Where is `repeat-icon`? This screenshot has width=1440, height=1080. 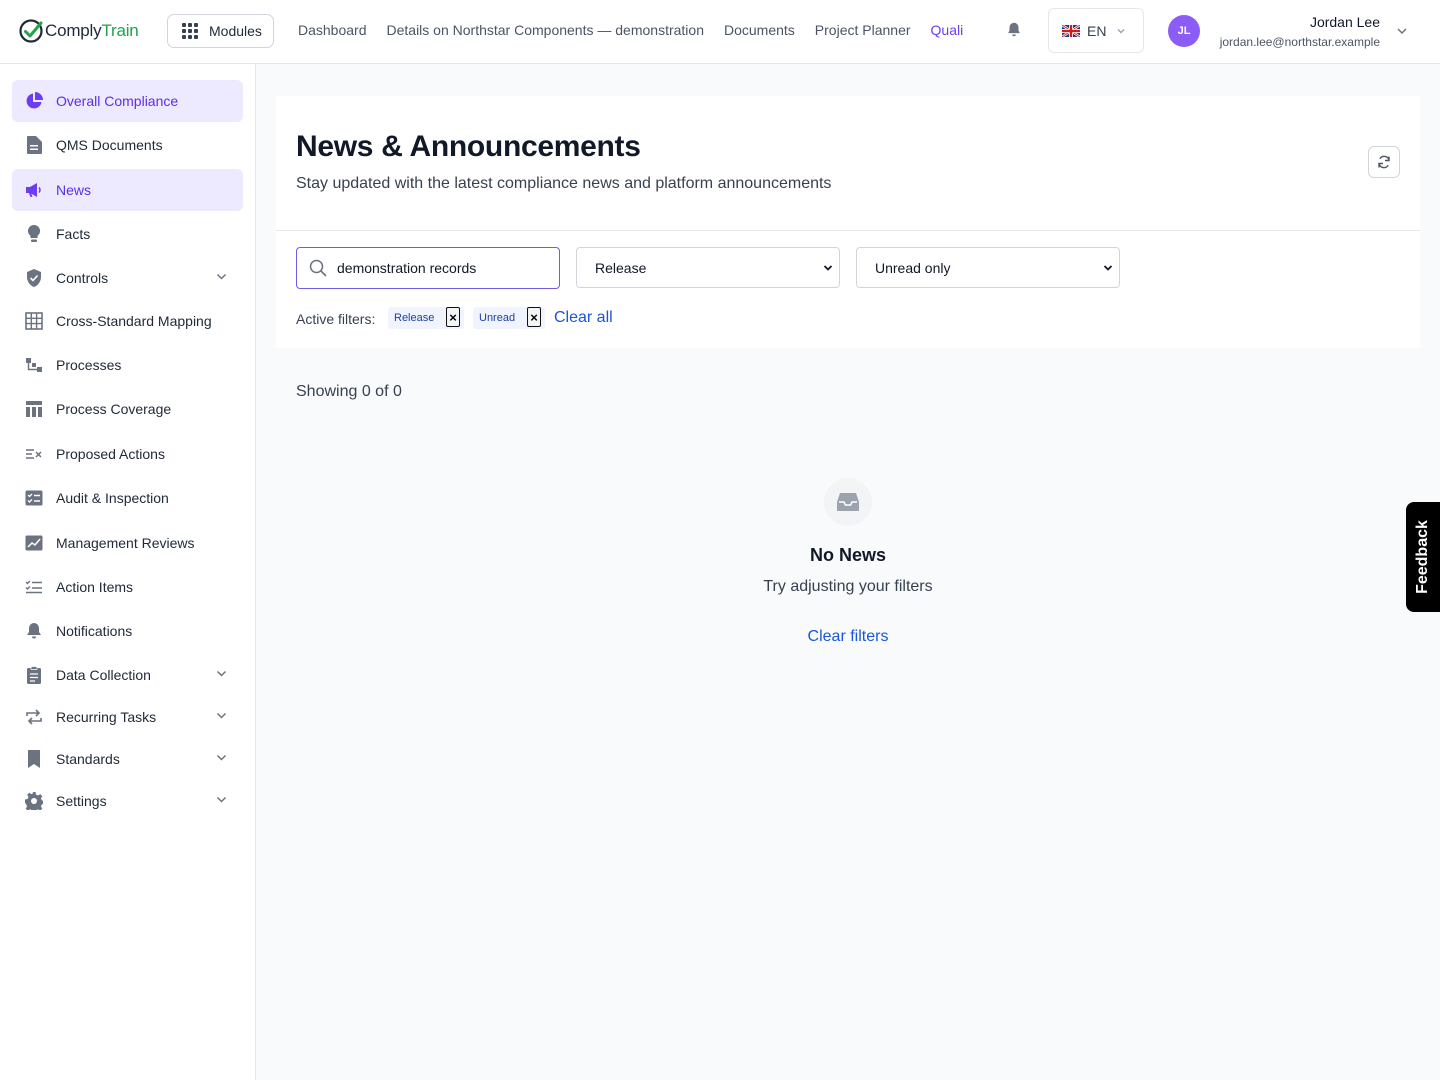 repeat-icon is located at coordinates (34, 717).